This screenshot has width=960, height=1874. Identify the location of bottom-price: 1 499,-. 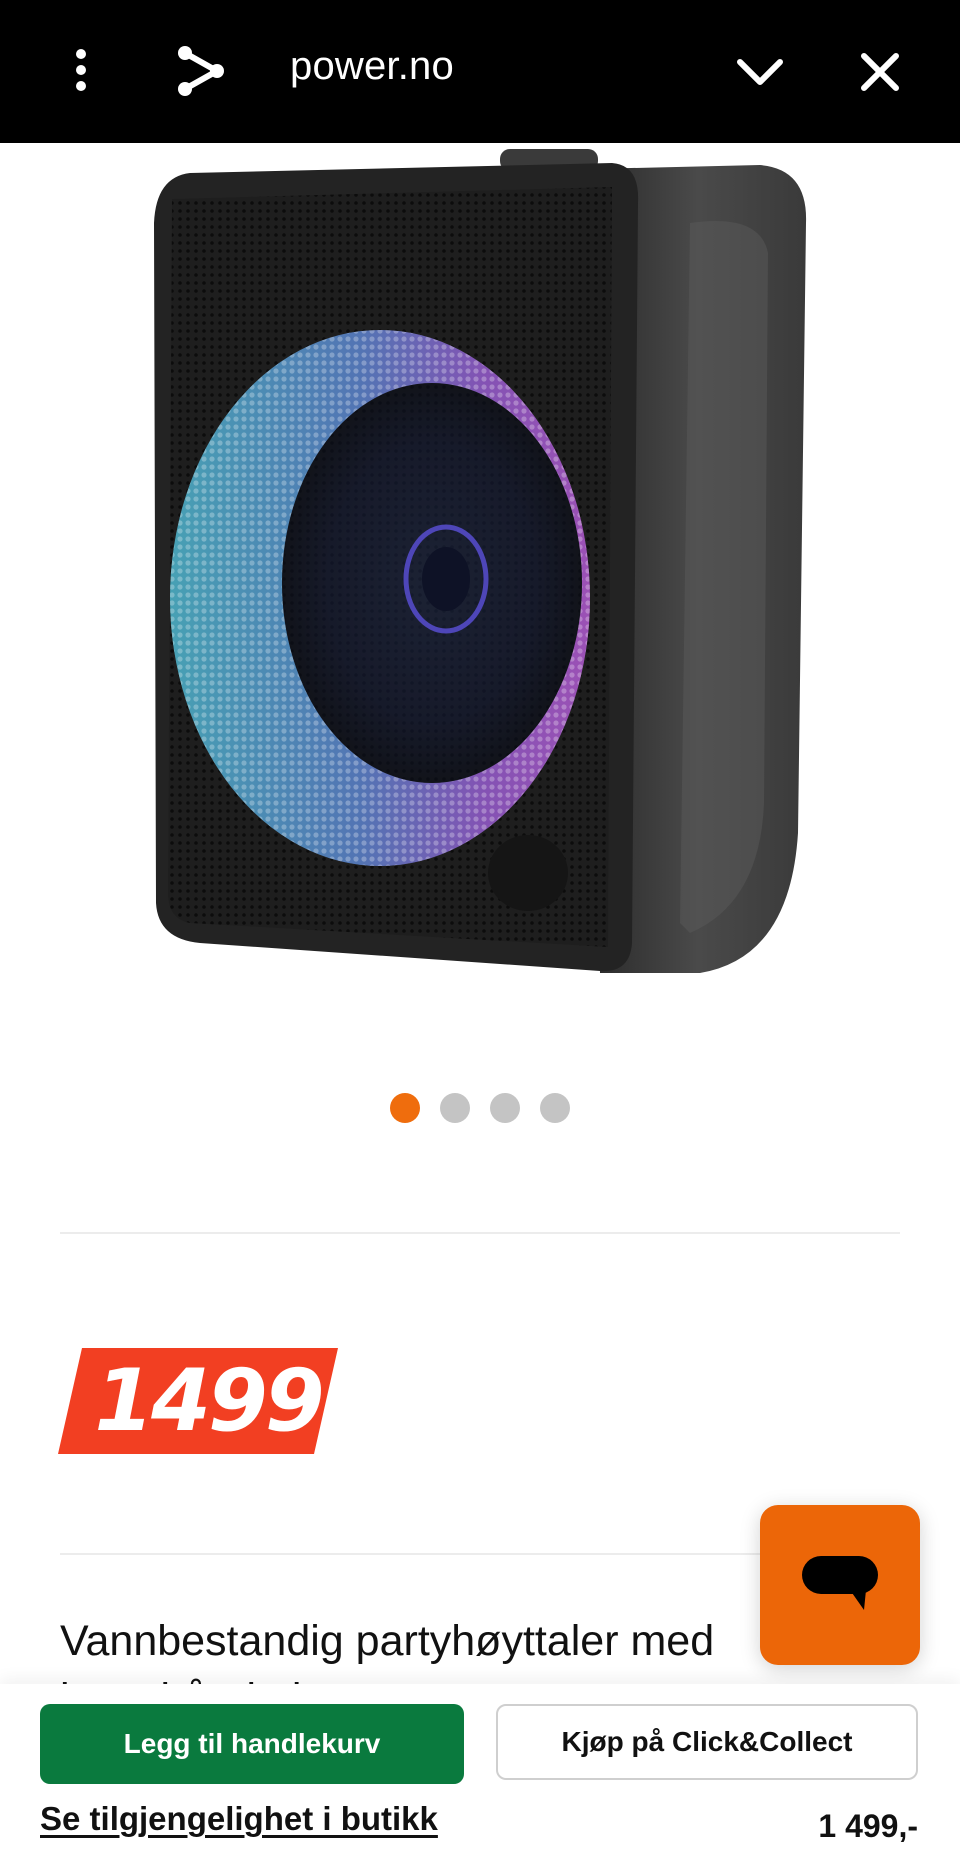
(868, 1826).